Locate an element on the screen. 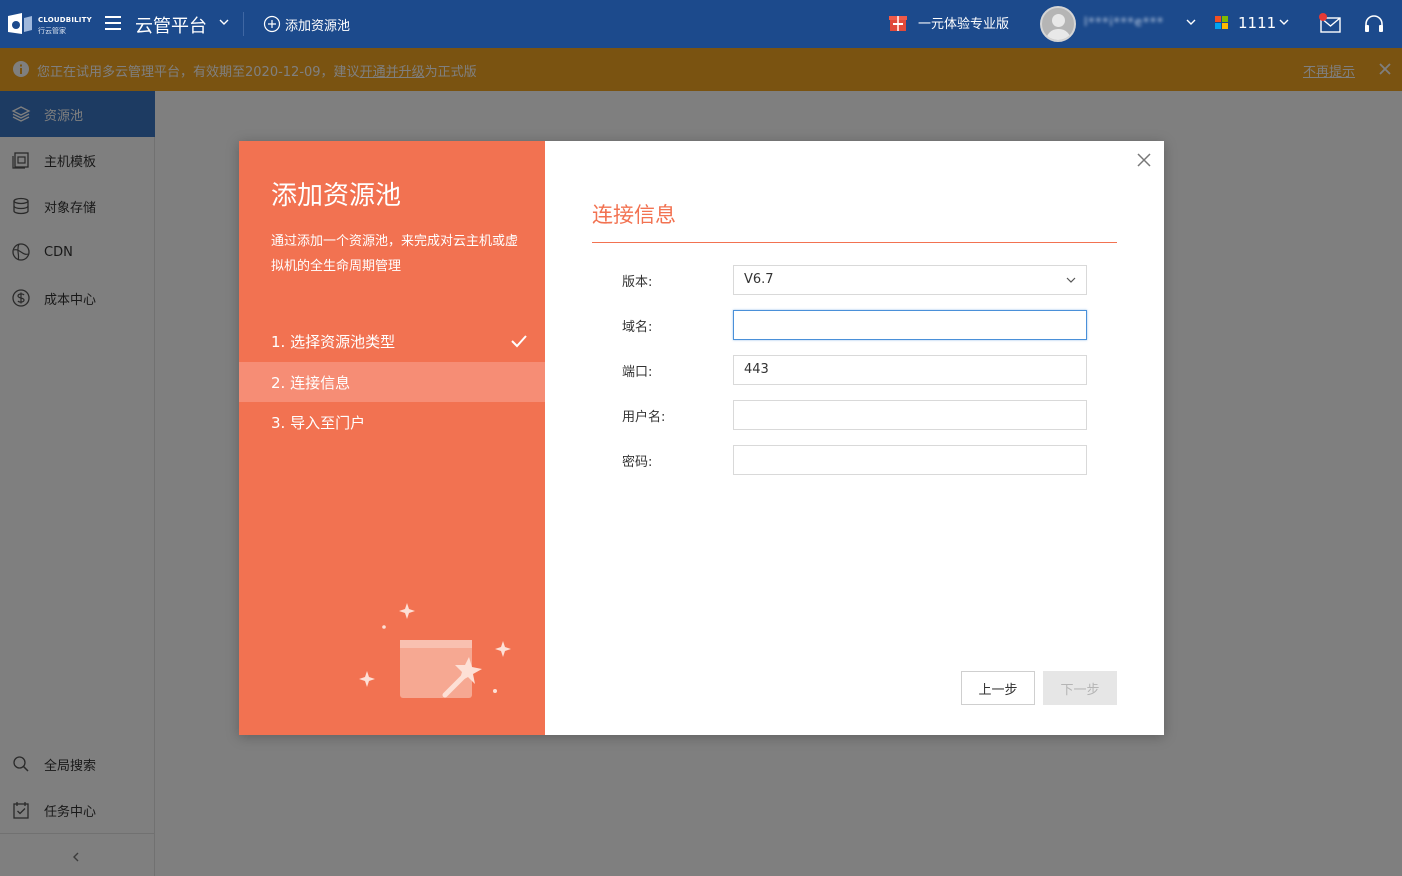  next-step-button: 下一步 is located at coordinates (1080, 688).